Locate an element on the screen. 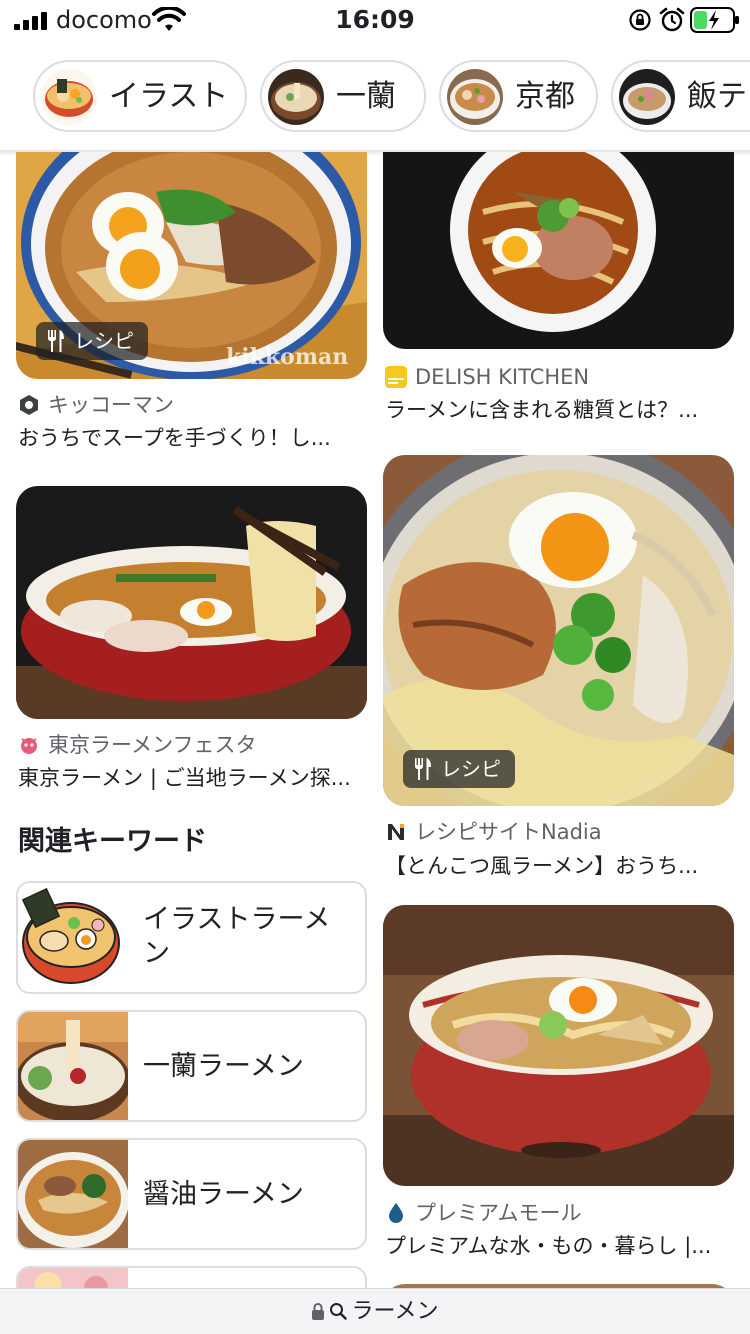  result-source-name: キッコーマン is located at coordinates (111, 405).